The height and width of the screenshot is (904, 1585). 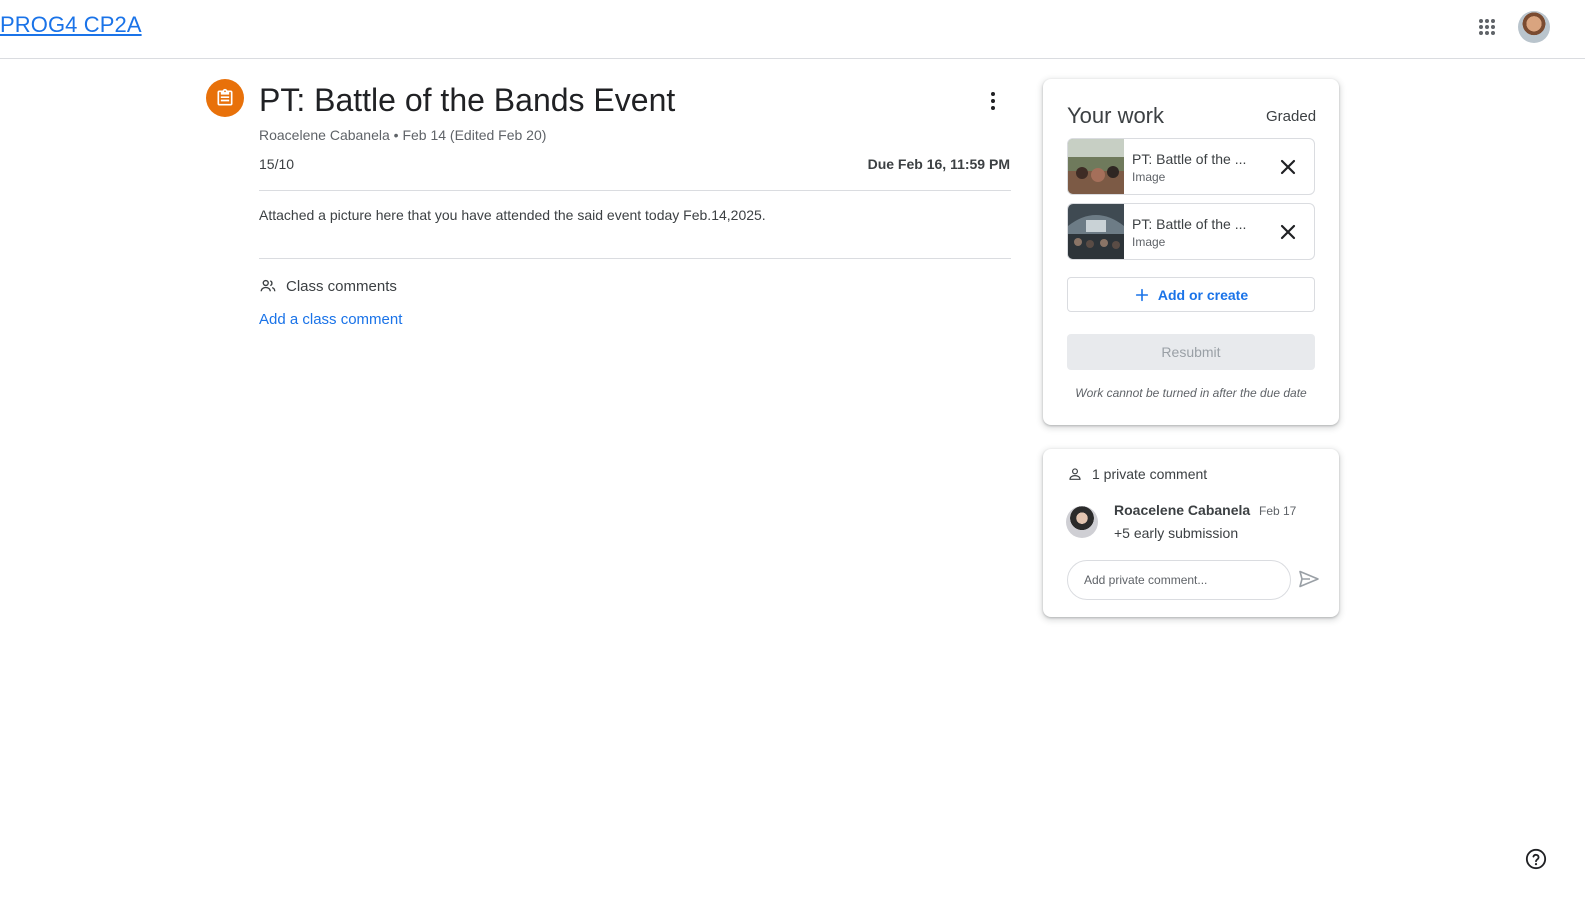 I want to click on class-comments-header: Class comments, so click(x=328, y=286).